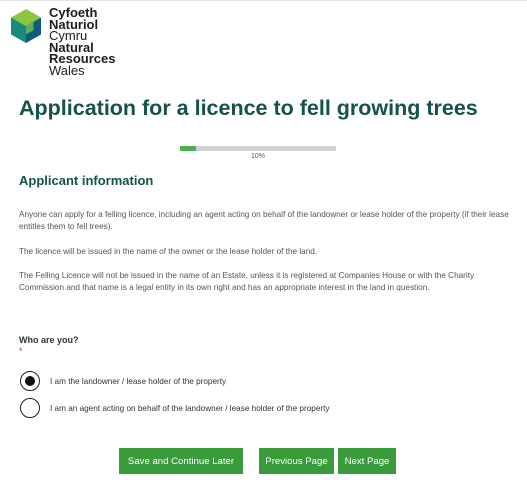 This screenshot has width=527, height=502. I want to click on save-and-continue-later-button: Save and Continue Later, so click(181, 461).